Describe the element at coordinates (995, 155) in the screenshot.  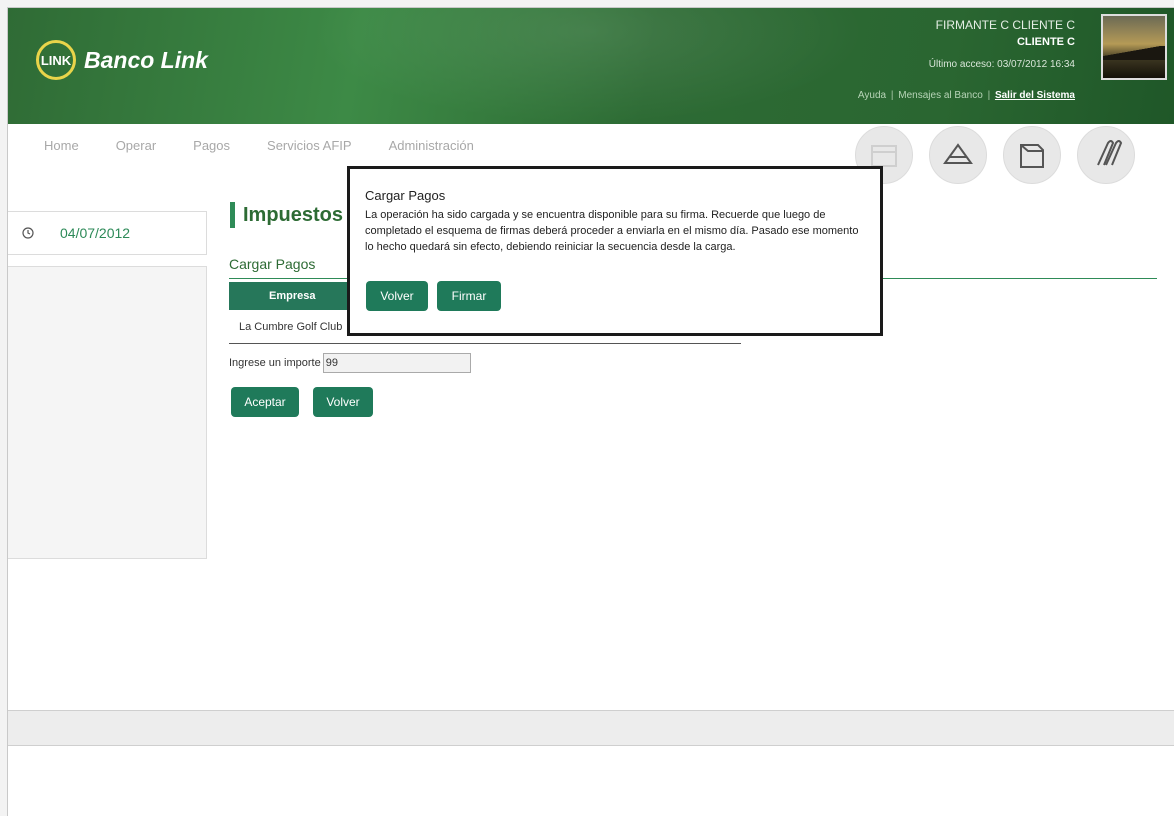
I see `quick-icons` at that location.